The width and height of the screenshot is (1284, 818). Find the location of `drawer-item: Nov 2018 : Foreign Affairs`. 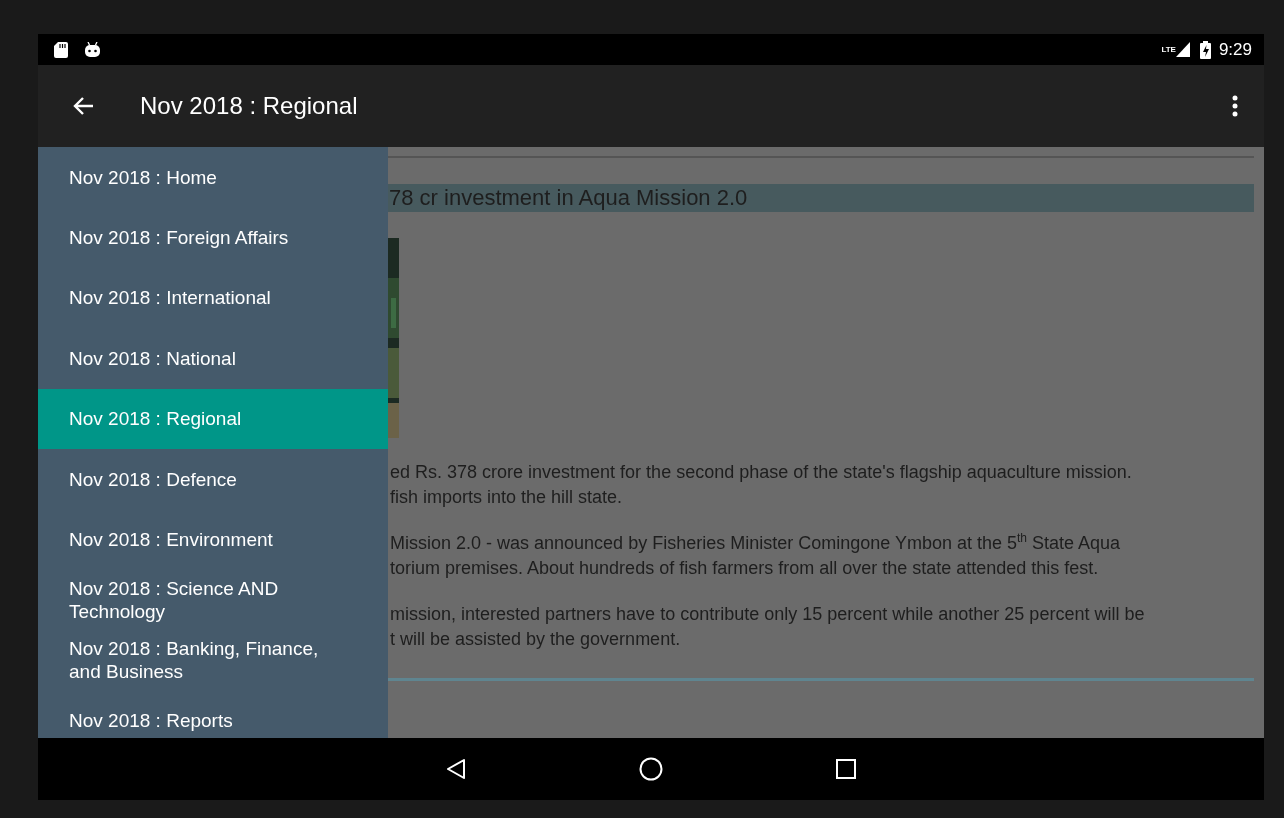

drawer-item: Nov 2018 : Foreign Affairs is located at coordinates (213, 237).